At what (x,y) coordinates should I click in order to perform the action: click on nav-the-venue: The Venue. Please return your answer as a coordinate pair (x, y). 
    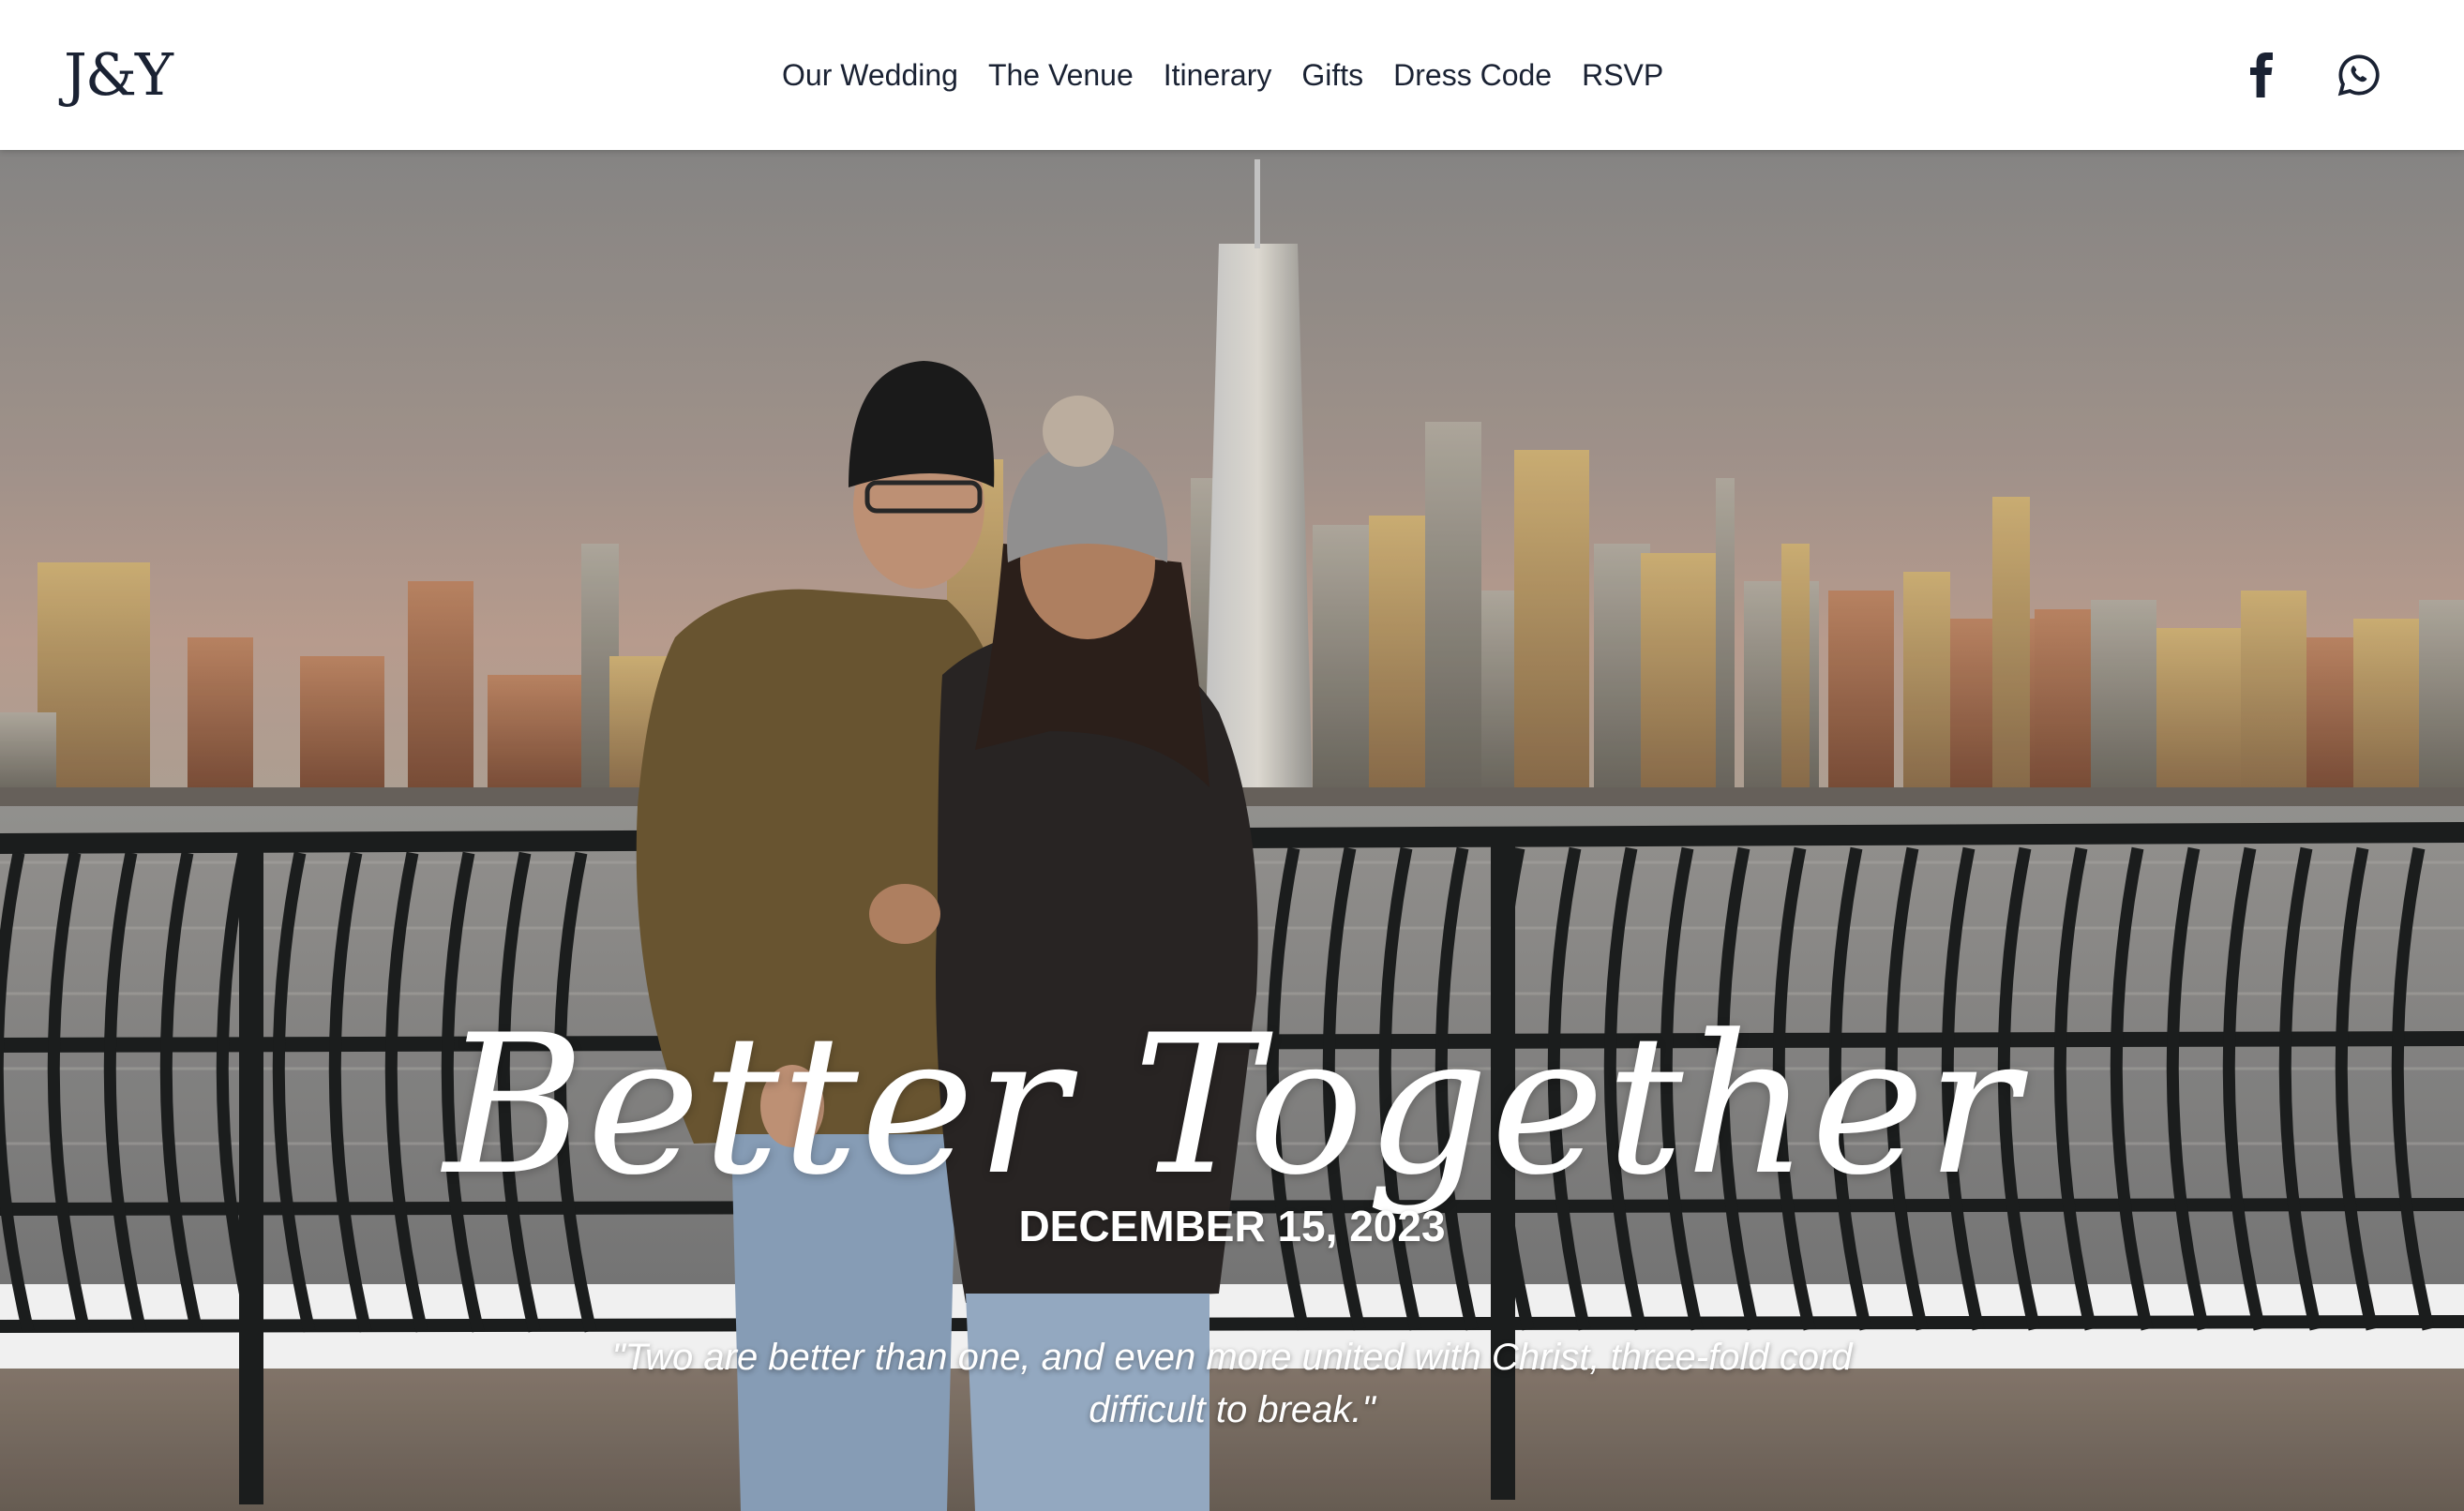
    Looking at the image, I should click on (1061, 75).